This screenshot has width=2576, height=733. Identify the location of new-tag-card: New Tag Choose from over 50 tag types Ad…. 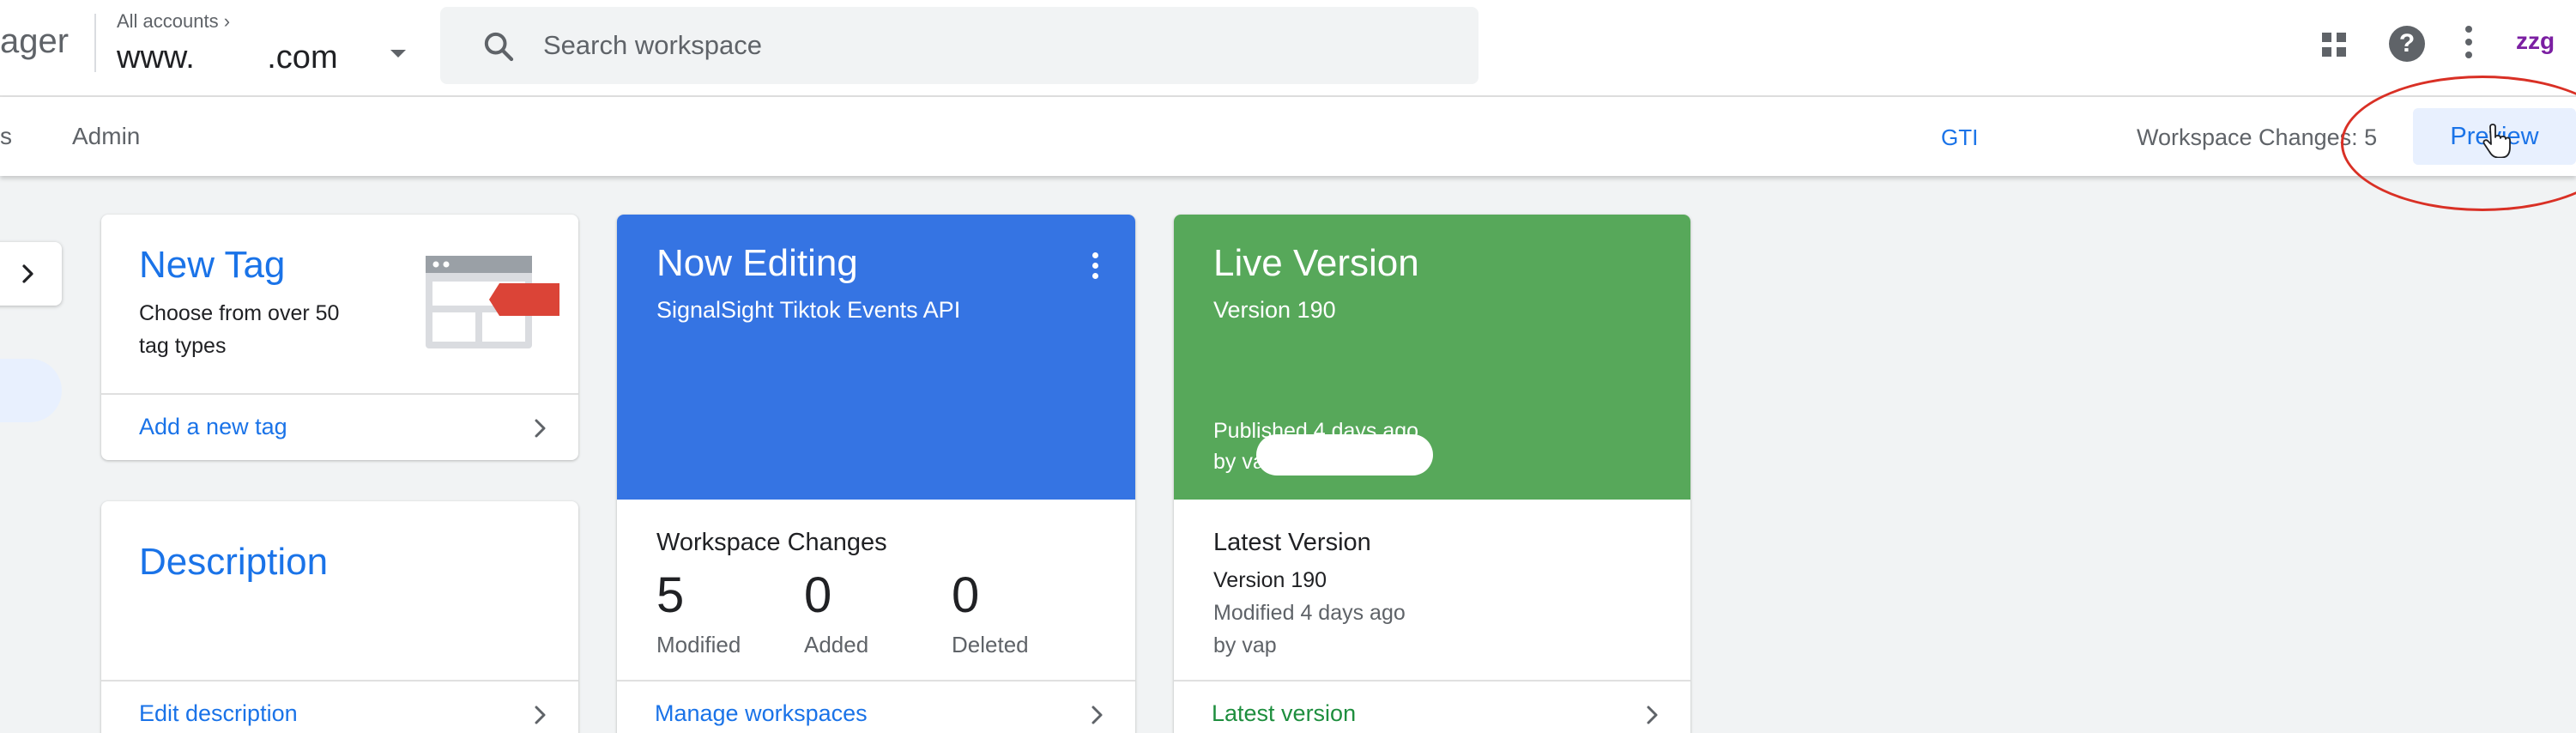
(339, 337).